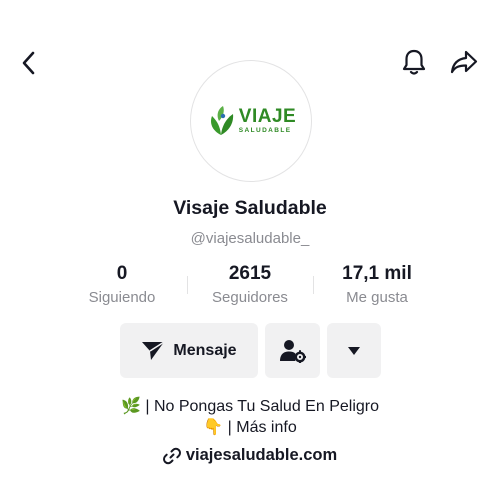 This screenshot has height=500, width=500. I want to click on stat-likes: 17,1 mil Me gusta, so click(377, 284).